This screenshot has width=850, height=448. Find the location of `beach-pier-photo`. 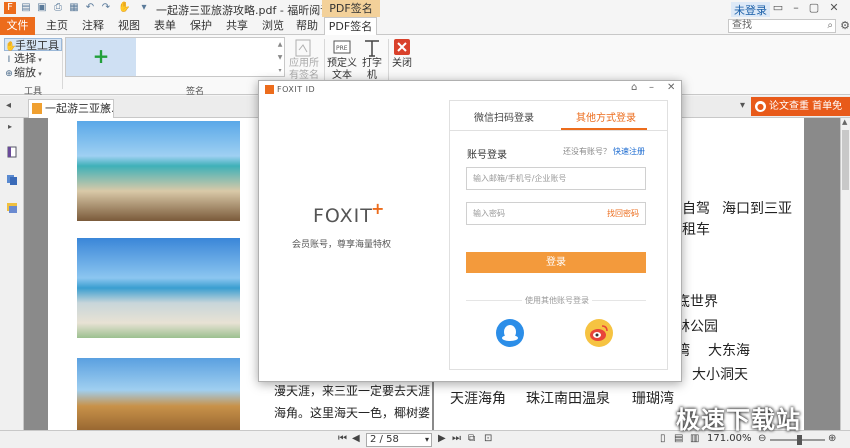

beach-pier-photo is located at coordinates (158, 171).